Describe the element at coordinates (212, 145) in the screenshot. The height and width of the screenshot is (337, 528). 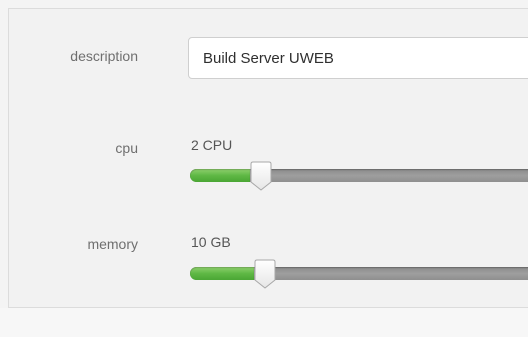
I see `cpu-value-text: 2 CPU` at that location.